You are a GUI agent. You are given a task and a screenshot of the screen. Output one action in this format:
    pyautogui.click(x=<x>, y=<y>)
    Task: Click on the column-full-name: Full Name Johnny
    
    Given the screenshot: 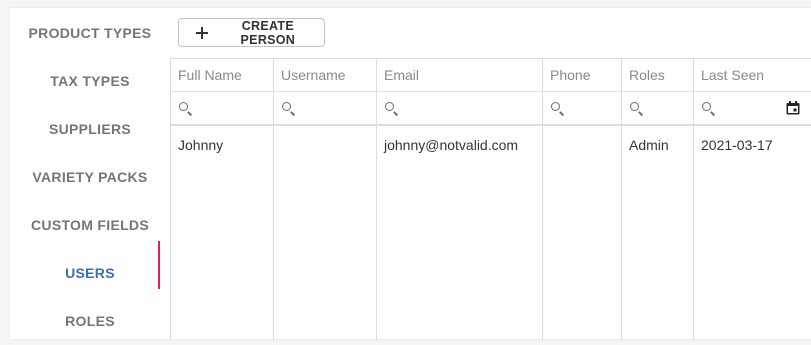 What is the action you would take?
    pyautogui.click(x=222, y=199)
    